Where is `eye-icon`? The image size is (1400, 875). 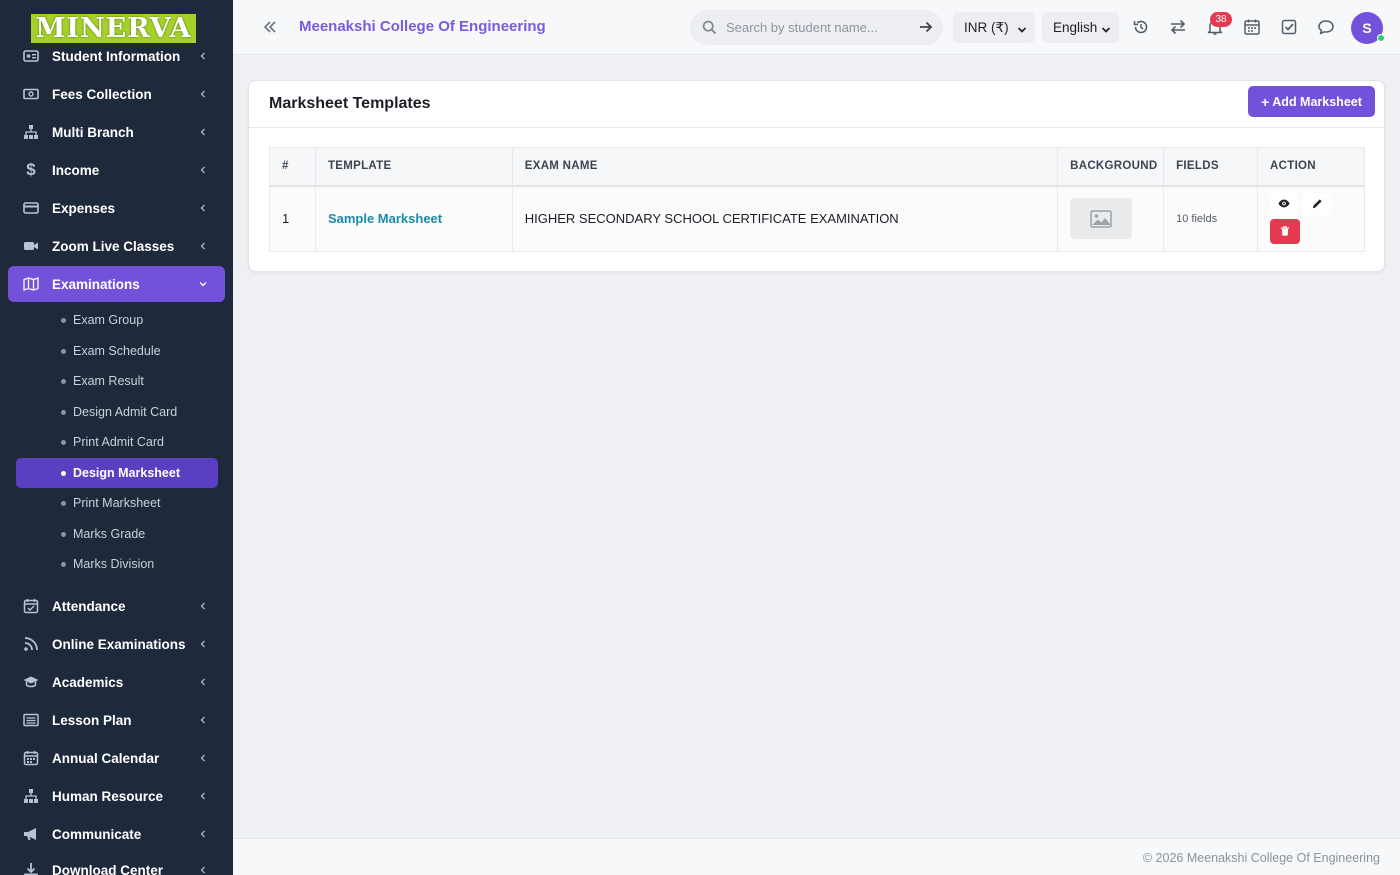 eye-icon is located at coordinates (1284, 203).